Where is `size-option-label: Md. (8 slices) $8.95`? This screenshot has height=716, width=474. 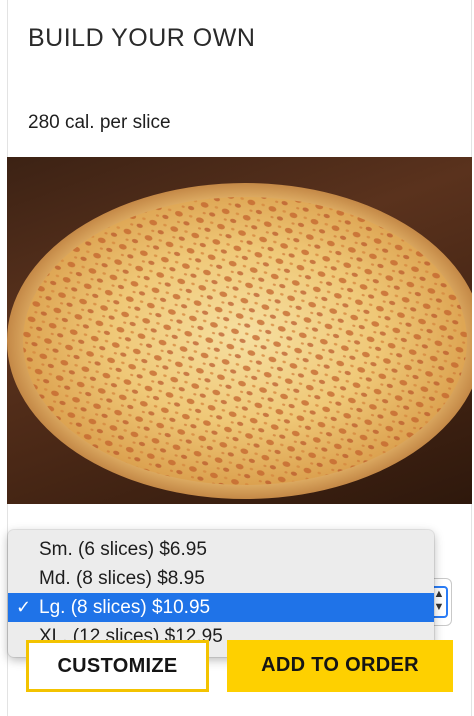 size-option-label: Md. (8 slices) $8.95 is located at coordinates (122, 578).